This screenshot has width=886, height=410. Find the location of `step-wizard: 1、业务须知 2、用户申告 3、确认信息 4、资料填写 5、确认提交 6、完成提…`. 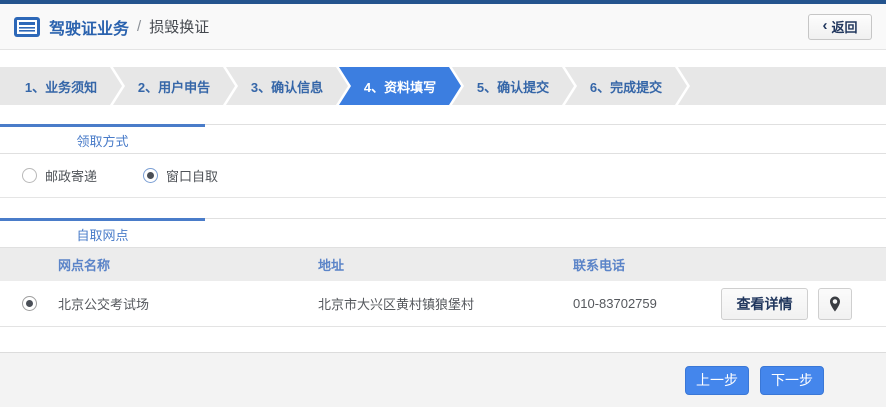

step-wizard: 1、业务须知 2、用户申告 3、确认信息 4、资料填写 5、确认提交 6、完成提… is located at coordinates (443, 86).